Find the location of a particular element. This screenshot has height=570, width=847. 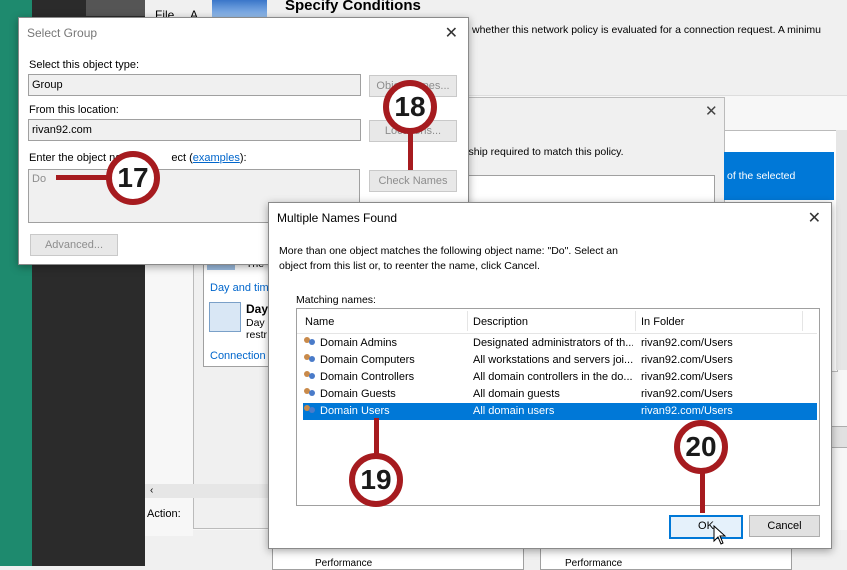

page-heading: Specify Conditions is located at coordinates (353, 7).